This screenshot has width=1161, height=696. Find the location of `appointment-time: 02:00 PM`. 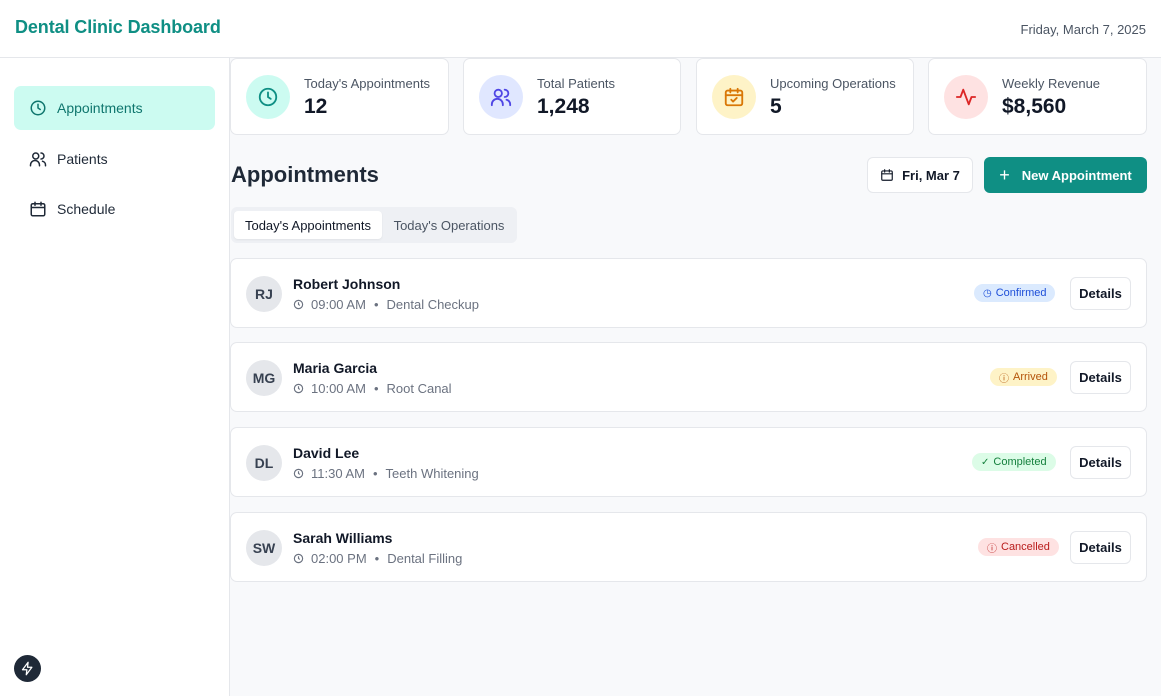

appointment-time: 02:00 PM is located at coordinates (339, 558).